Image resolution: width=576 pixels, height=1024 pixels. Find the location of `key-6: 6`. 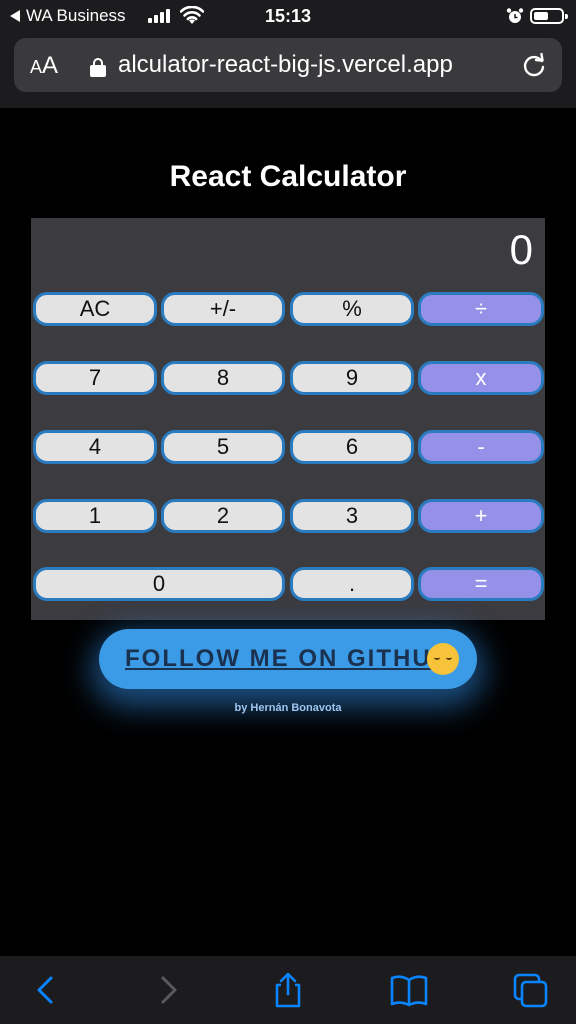

key-6: 6 is located at coordinates (352, 447).